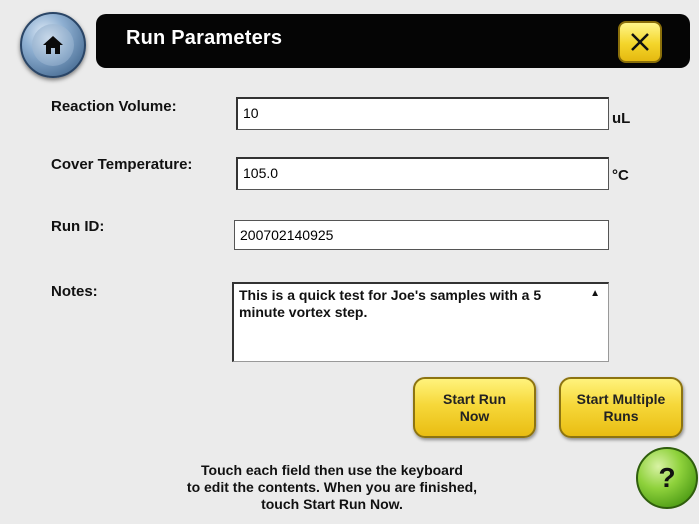 Image resolution: width=699 pixels, height=524 pixels. I want to click on scroll-indicator-icon: ▲, so click(595, 293).